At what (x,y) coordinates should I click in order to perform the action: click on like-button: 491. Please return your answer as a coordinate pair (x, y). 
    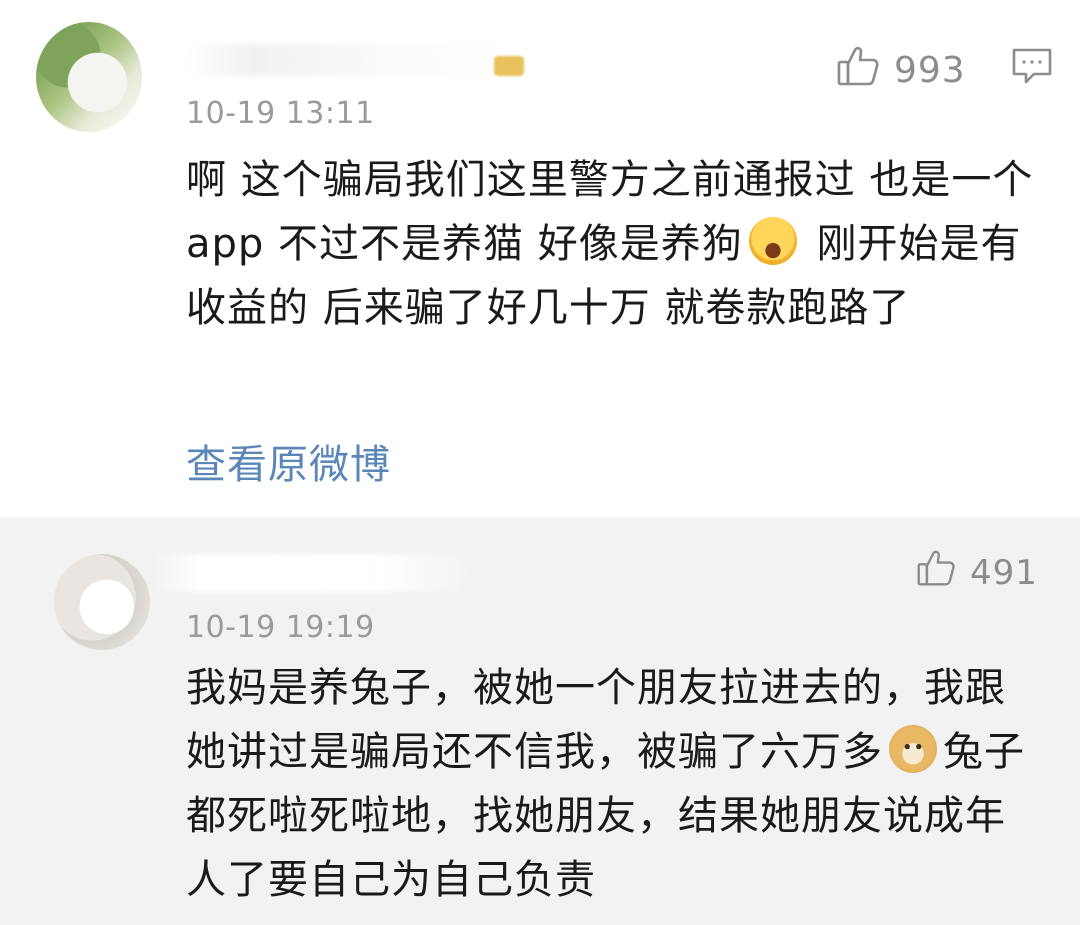
    Looking at the image, I should click on (977, 572).